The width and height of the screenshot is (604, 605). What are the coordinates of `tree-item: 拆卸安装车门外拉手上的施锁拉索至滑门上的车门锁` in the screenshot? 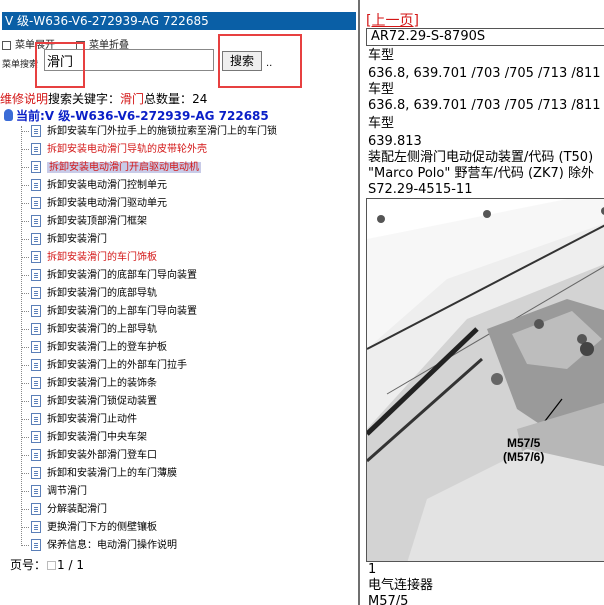 It's located at (145, 132).